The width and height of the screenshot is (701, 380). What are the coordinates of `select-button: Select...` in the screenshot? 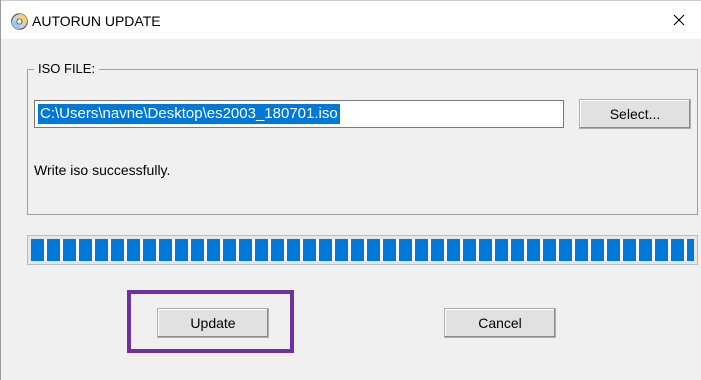 It's located at (635, 114).